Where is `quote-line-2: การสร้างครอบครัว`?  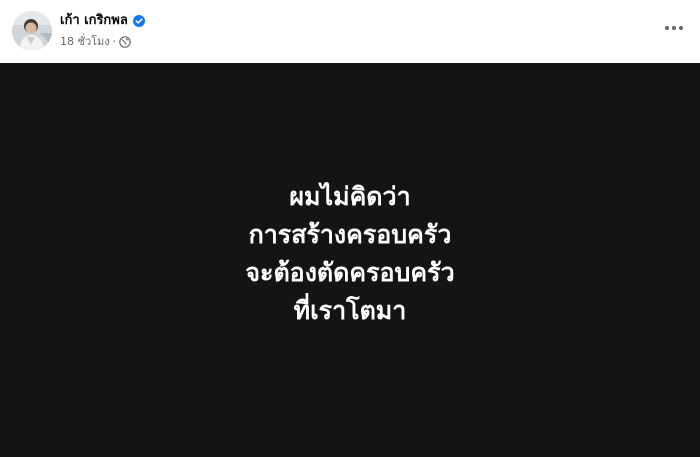
quote-line-2: การสร้างครอบครัว is located at coordinates (350, 234).